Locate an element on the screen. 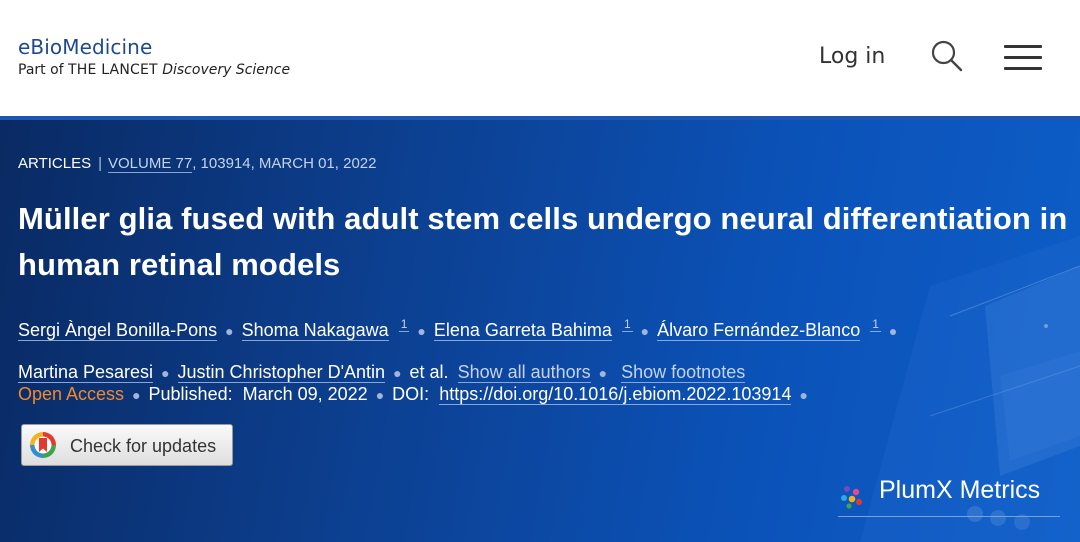  open-access-badge: Open Access is located at coordinates (71, 394).